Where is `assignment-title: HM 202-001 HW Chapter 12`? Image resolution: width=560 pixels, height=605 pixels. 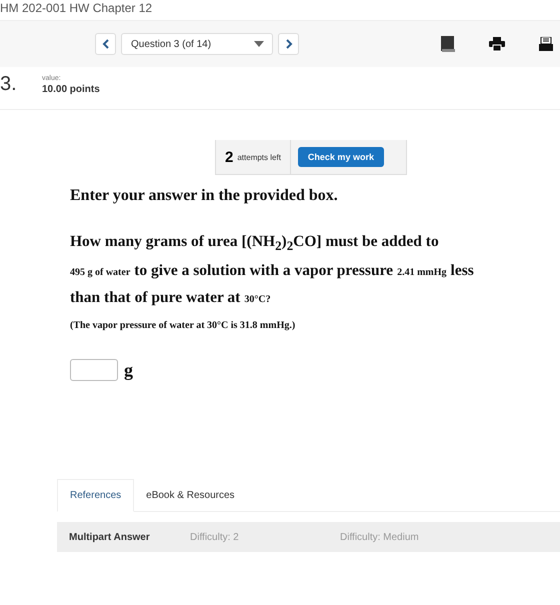
assignment-title: HM 202-001 HW Chapter 12 is located at coordinates (77, 8).